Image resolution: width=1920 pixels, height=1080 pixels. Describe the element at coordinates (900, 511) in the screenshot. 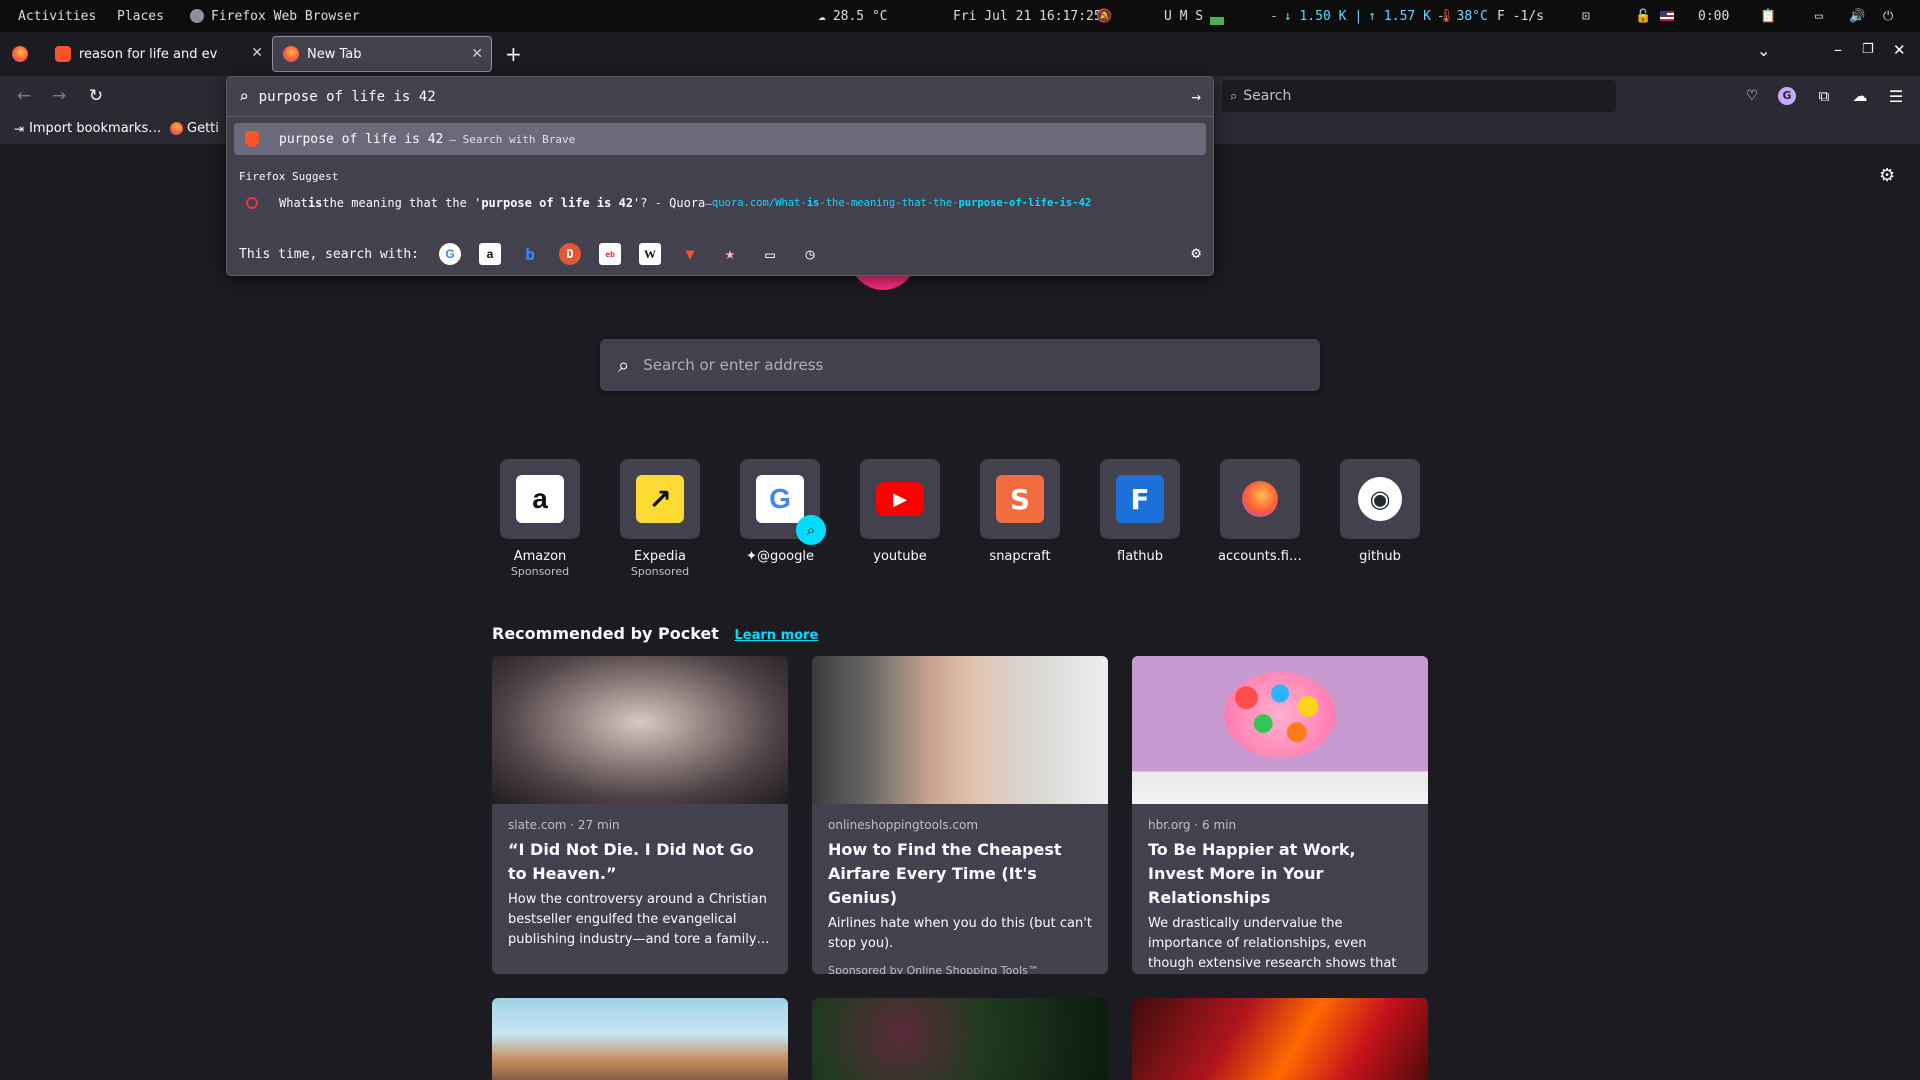

I see `top-site-youtube: ▶ youtube` at that location.